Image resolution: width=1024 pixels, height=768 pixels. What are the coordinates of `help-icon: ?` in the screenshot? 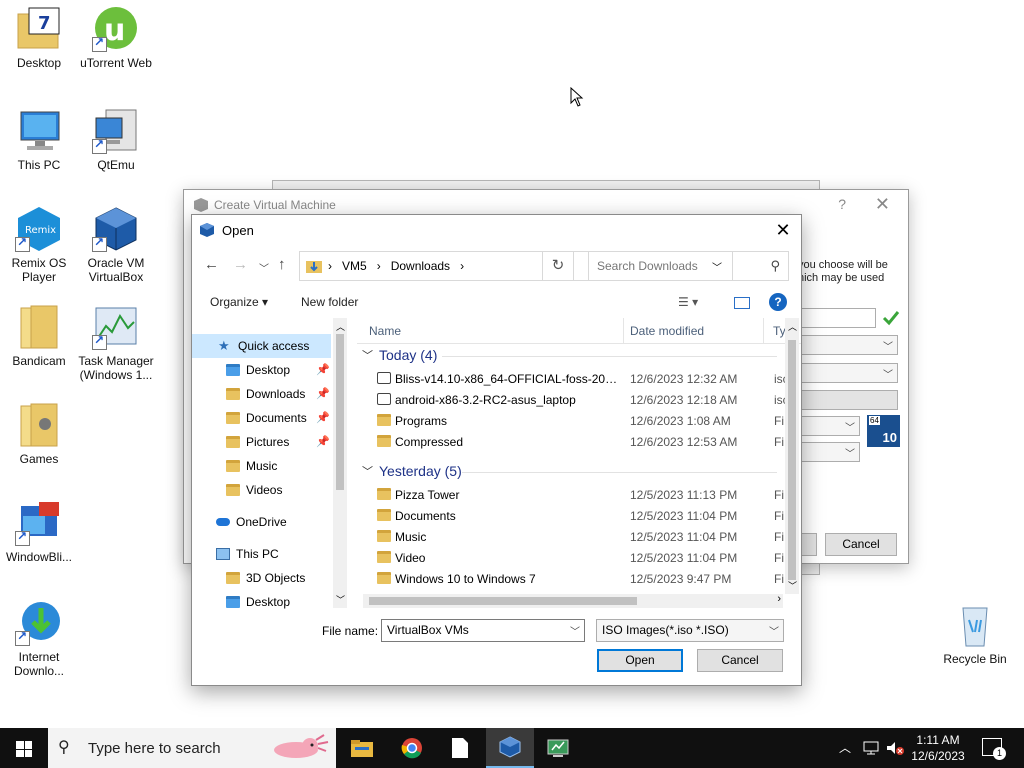 It's located at (778, 302).